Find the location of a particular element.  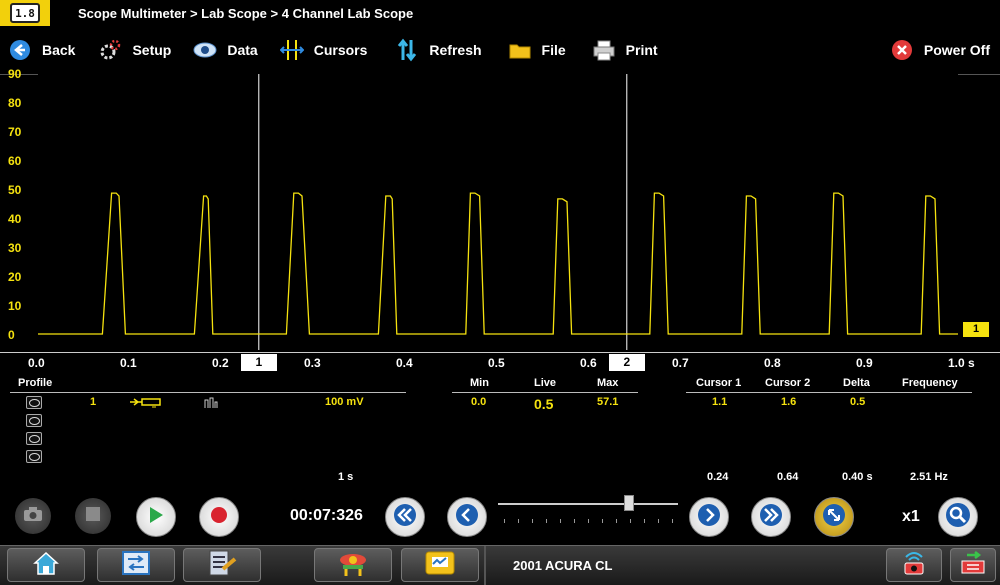

cursors-button: Cursors is located at coordinates (323, 50).